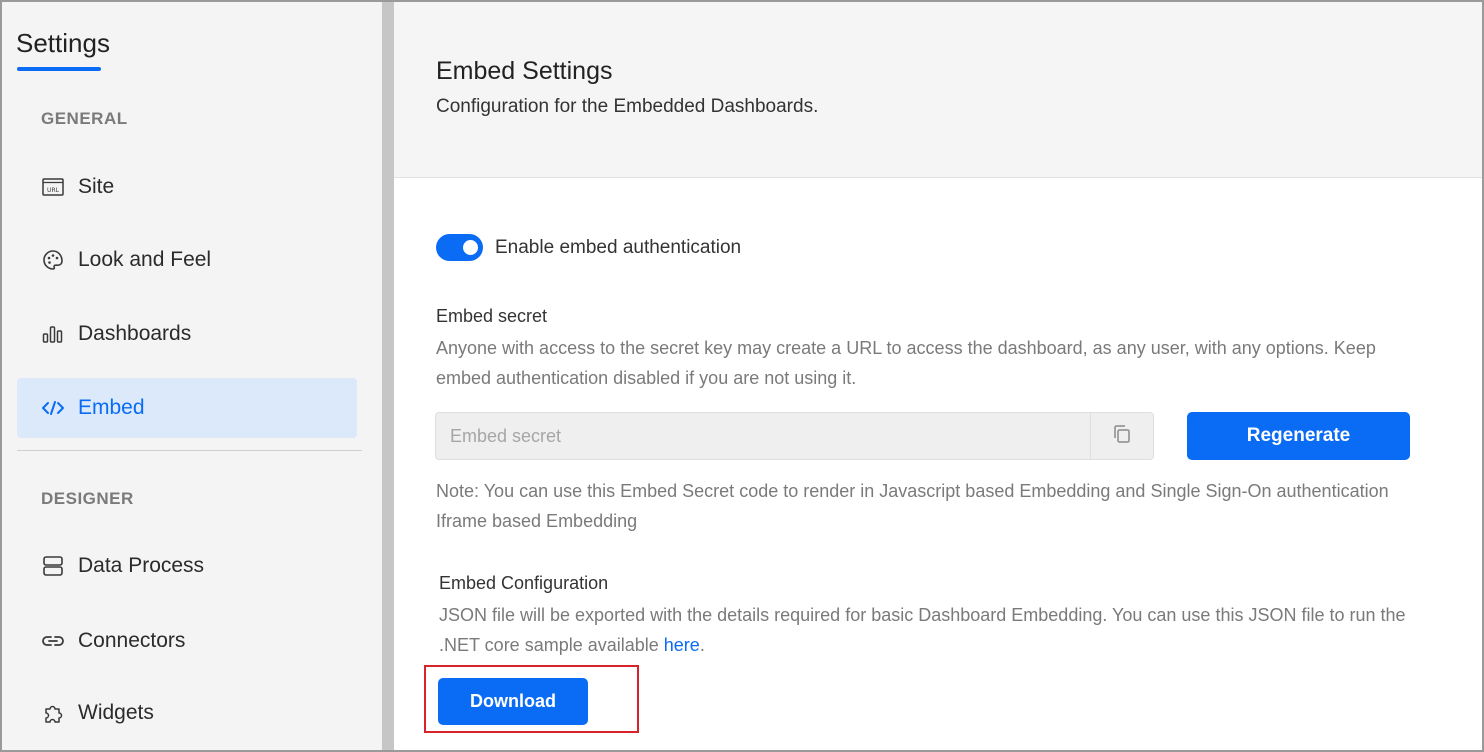 The width and height of the screenshot is (1484, 752). What do you see at coordinates (53, 190) in the screenshot?
I see `svg-text: URL` at bounding box center [53, 190].